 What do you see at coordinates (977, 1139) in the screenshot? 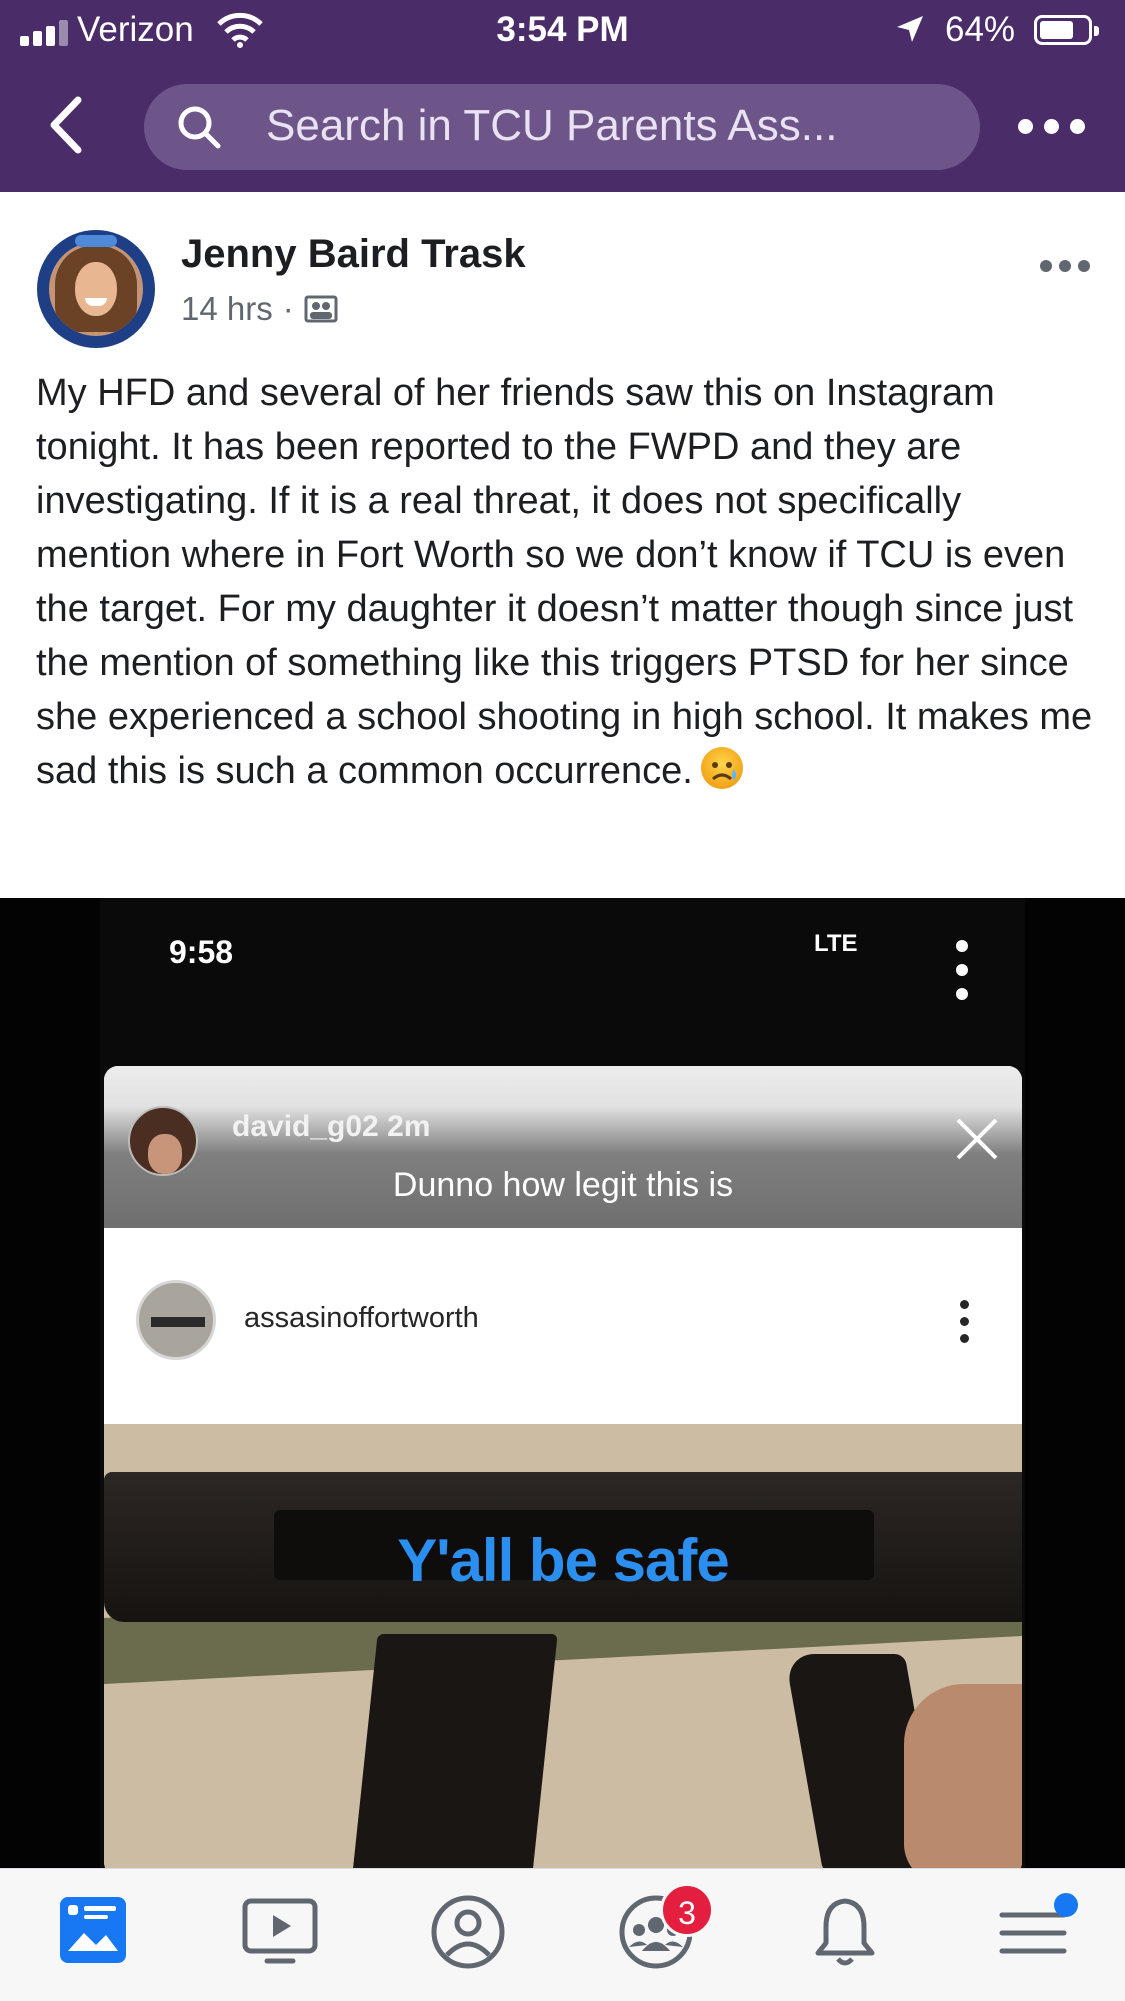
I see `close-icon` at bounding box center [977, 1139].